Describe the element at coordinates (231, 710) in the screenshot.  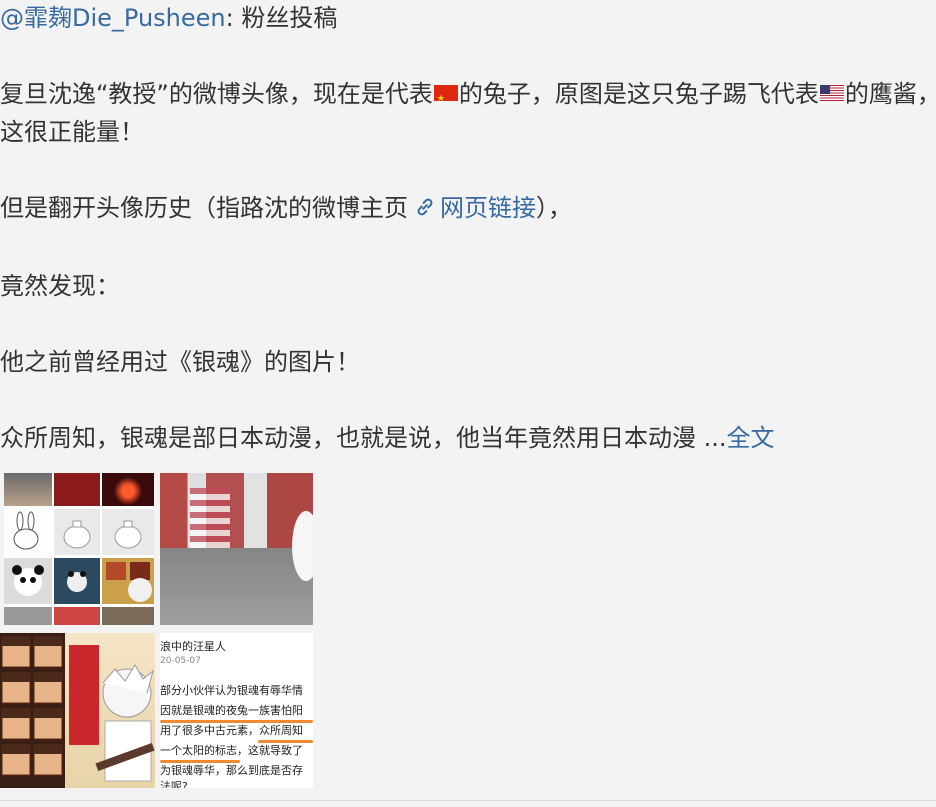
I see `article-line: 因就是银魂的夜兔一族害怕阳` at that location.